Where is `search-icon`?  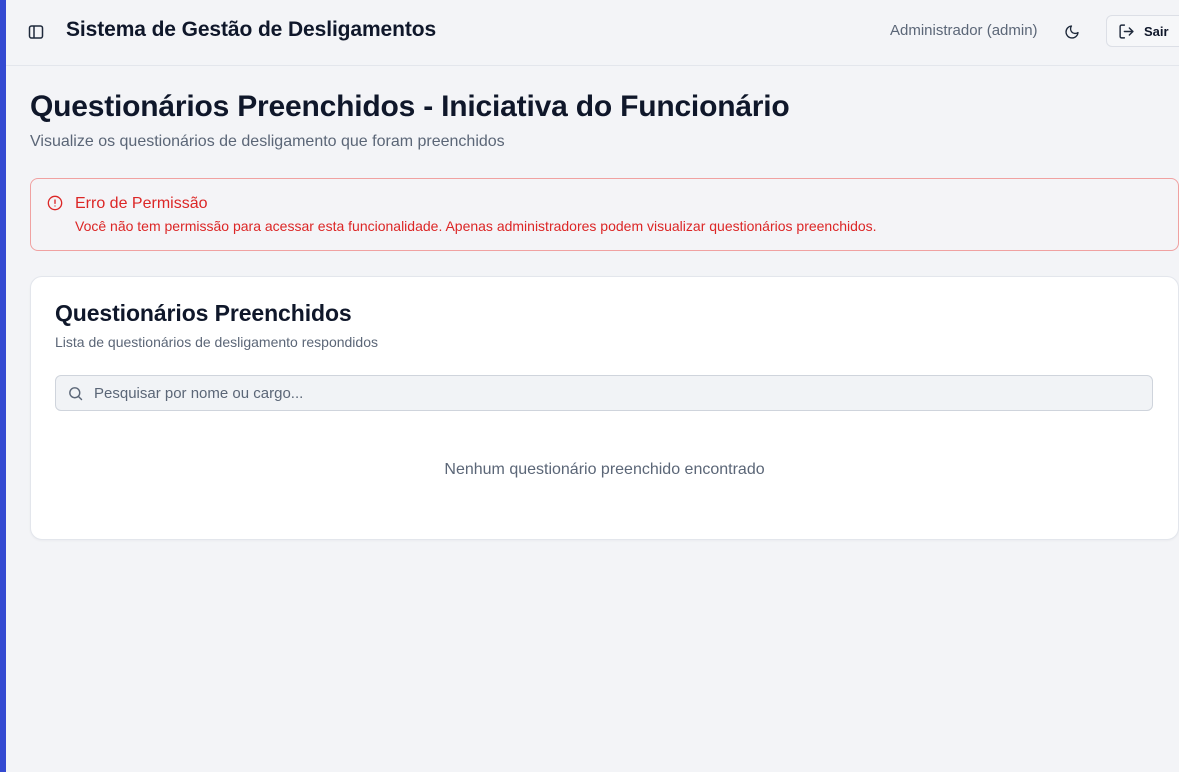
search-icon is located at coordinates (76, 394).